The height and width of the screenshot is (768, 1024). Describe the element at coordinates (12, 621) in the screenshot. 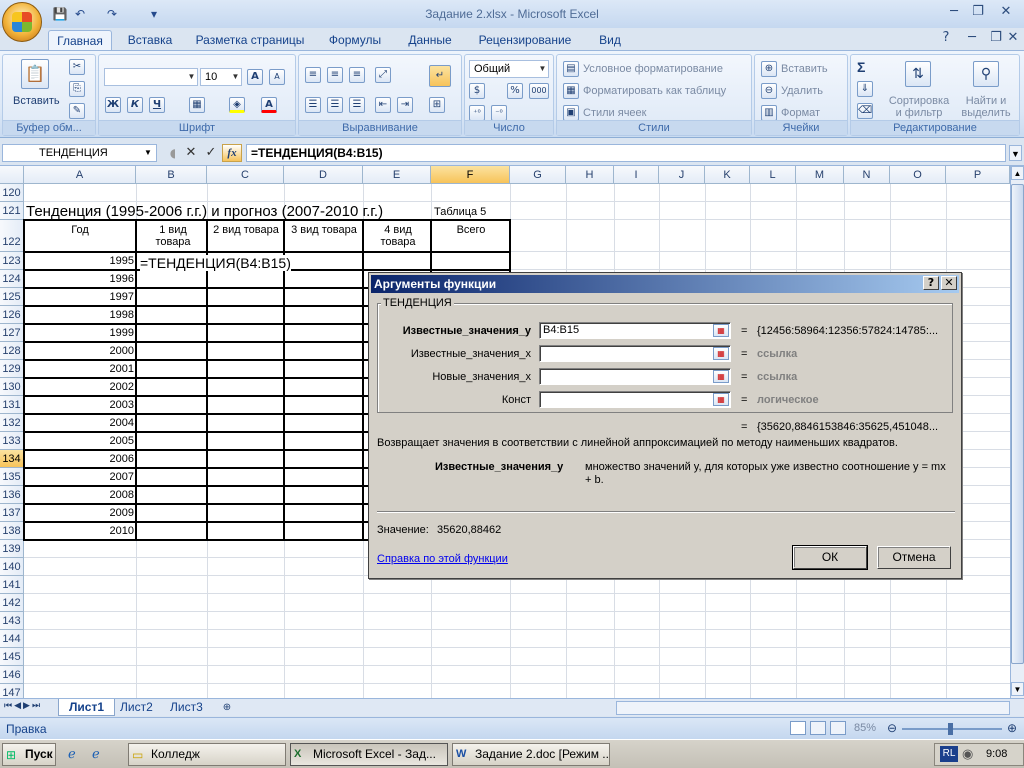

I see `row-header-143: 143` at that location.